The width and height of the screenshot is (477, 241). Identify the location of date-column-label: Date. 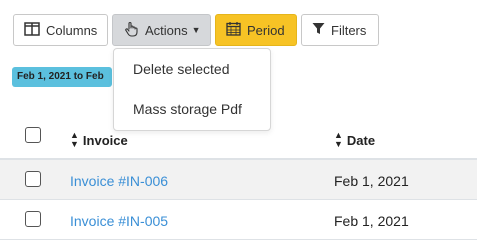
(361, 140).